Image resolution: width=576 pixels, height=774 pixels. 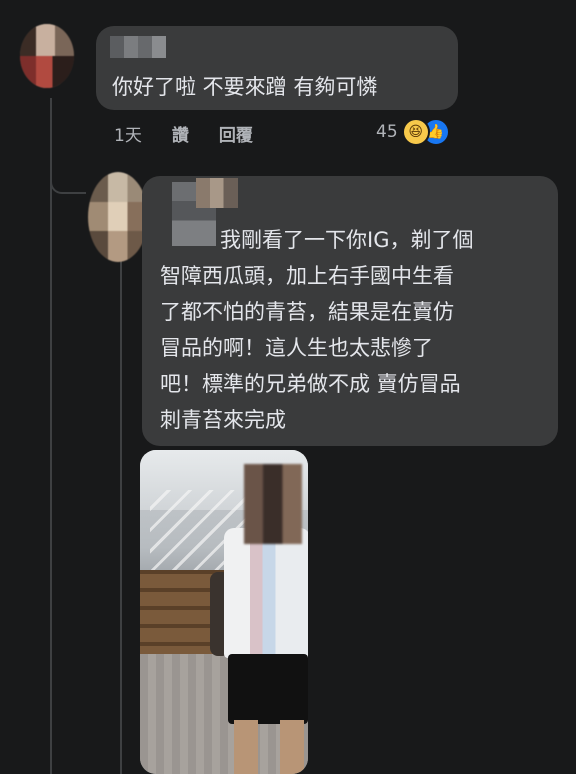 I want to click on reply-avatar, so click(x=118, y=217).